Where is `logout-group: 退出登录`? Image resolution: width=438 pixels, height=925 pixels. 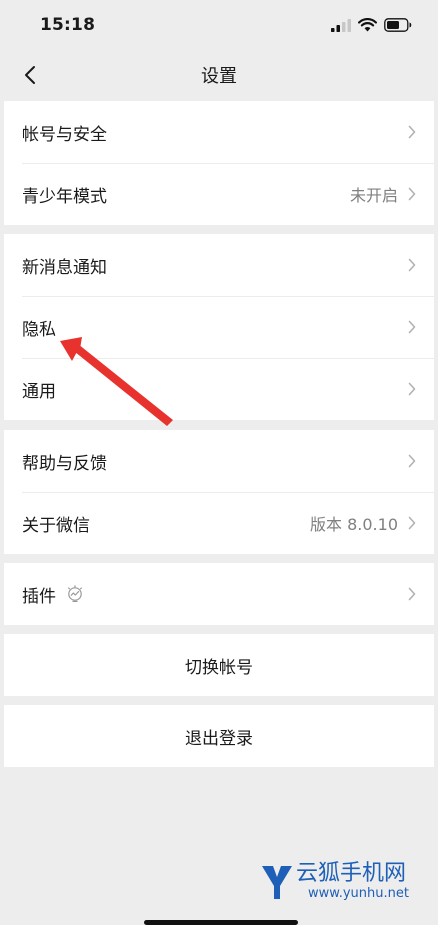 logout-group: 退出登录 is located at coordinates (219, 736).